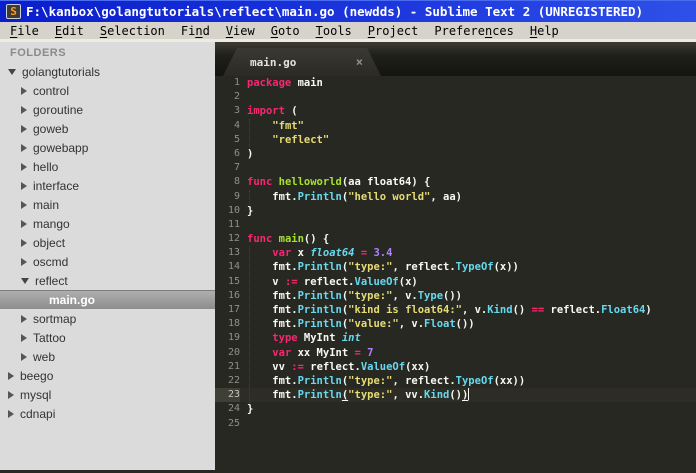 This screenshot has width=696, height=473. I want to click on sidebar-item-mysql: mysql, so click(107, 394).